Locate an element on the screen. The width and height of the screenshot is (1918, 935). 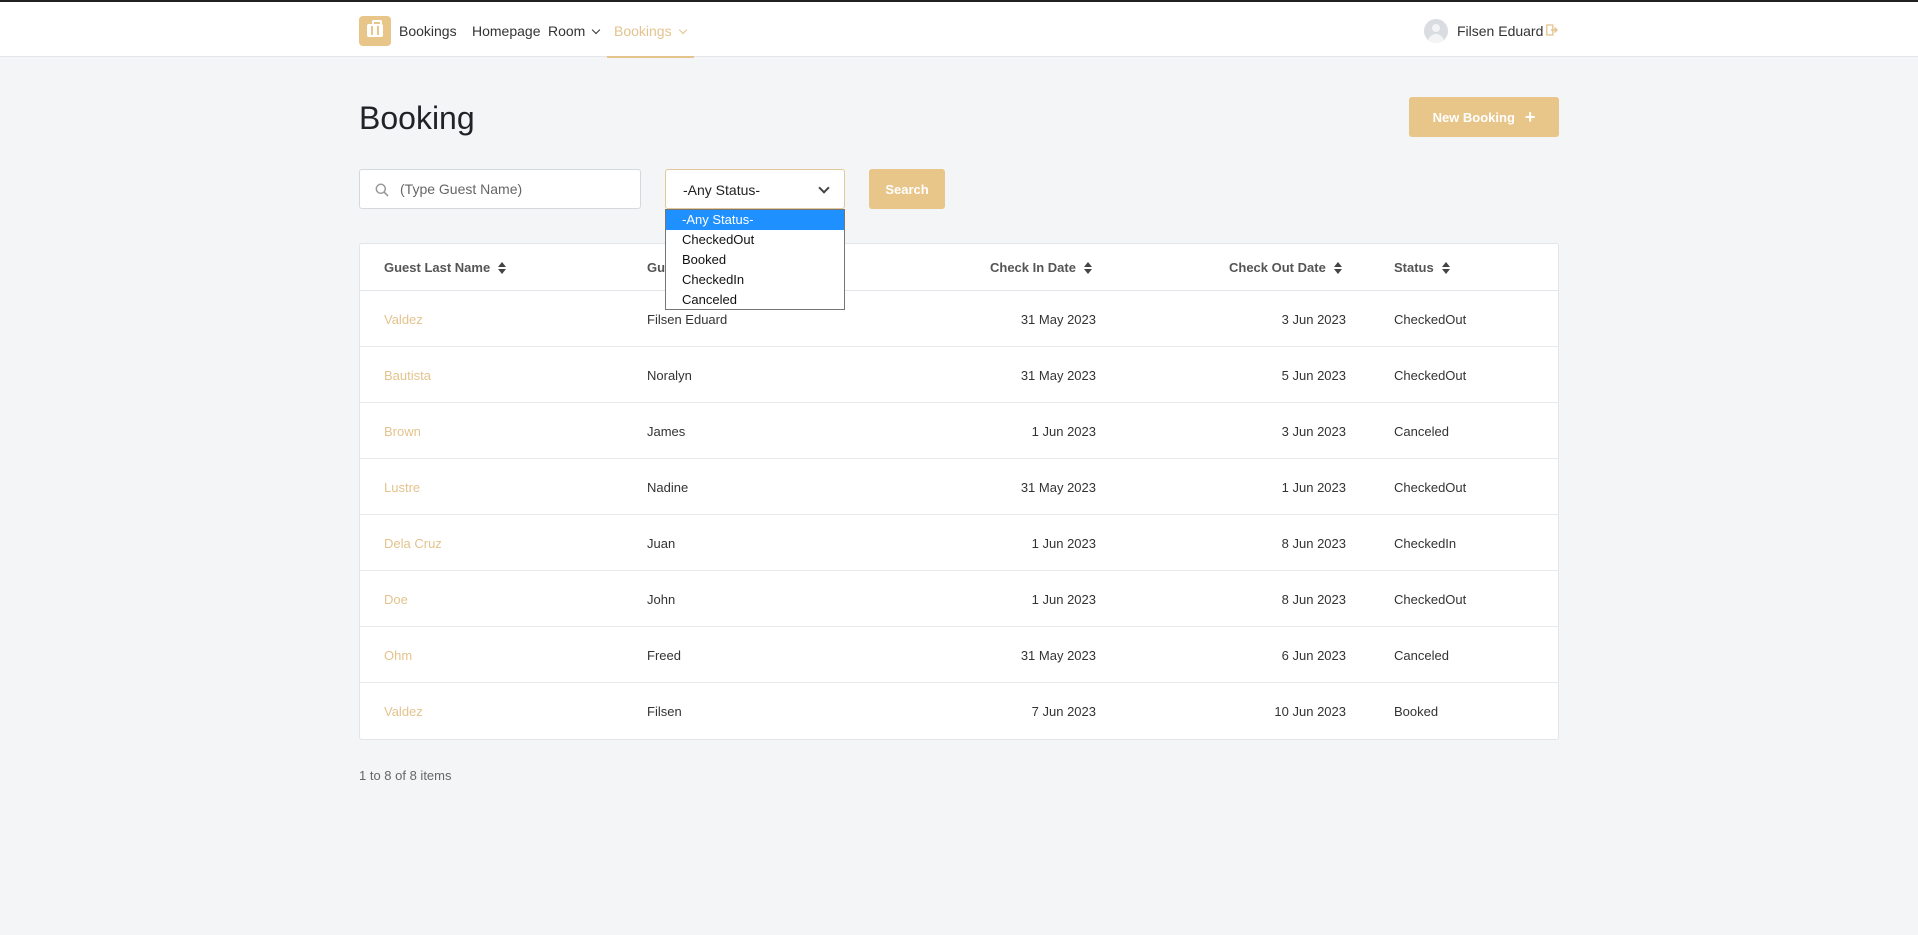
guest-first-name: Nadine is located at coordinates (668, 487).